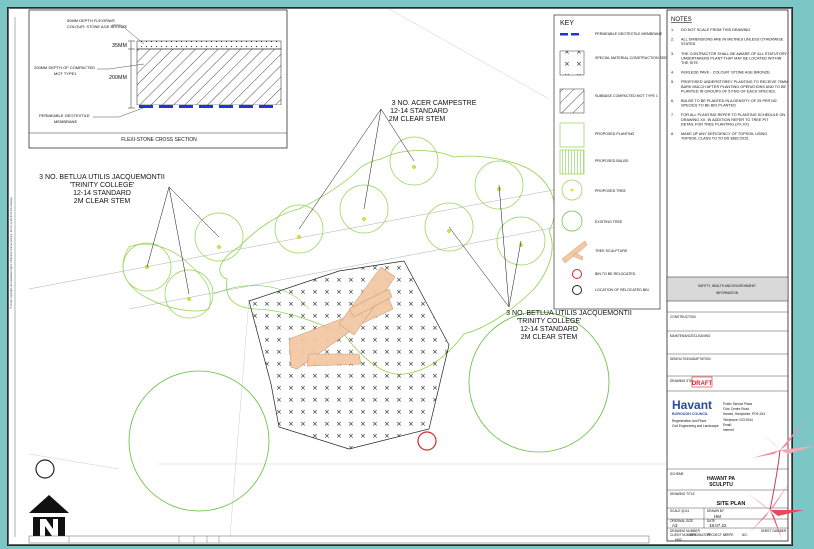 This screenshot has height=549, width=814. What do you see at coordinates (64, 115) in the screenshot?
I see `geotextile-label-1: PERMEABLE GEOTEXTILE` at bounding box center [64, 115].